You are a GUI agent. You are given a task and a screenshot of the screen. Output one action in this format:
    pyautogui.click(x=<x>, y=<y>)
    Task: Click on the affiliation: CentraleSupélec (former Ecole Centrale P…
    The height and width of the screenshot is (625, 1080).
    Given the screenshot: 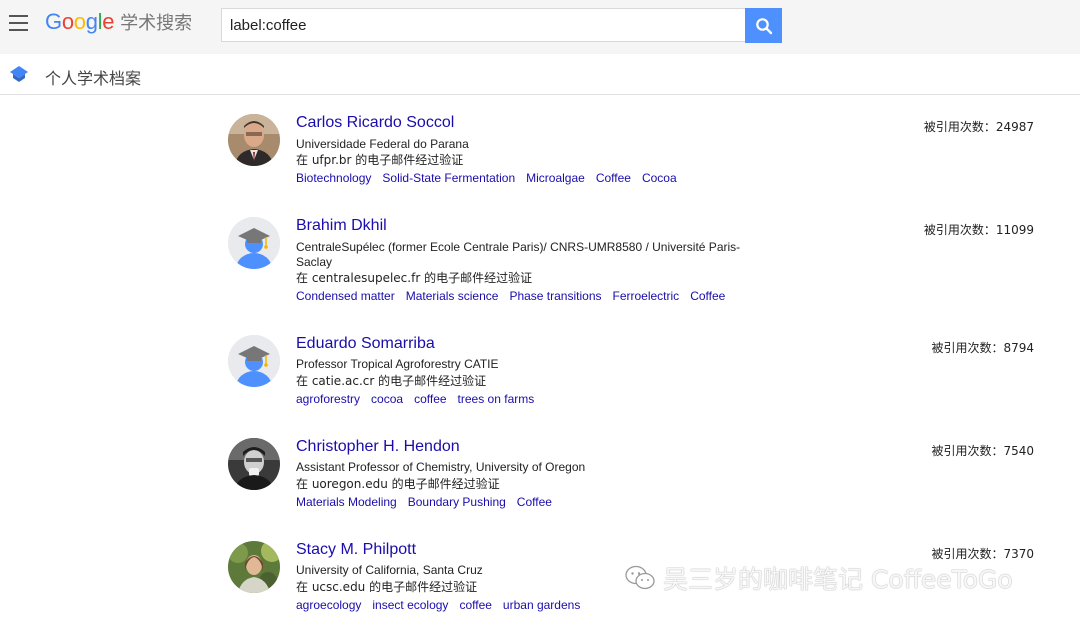 What is the action you would take?
    pyautogui.click(x=518, y=254)
    